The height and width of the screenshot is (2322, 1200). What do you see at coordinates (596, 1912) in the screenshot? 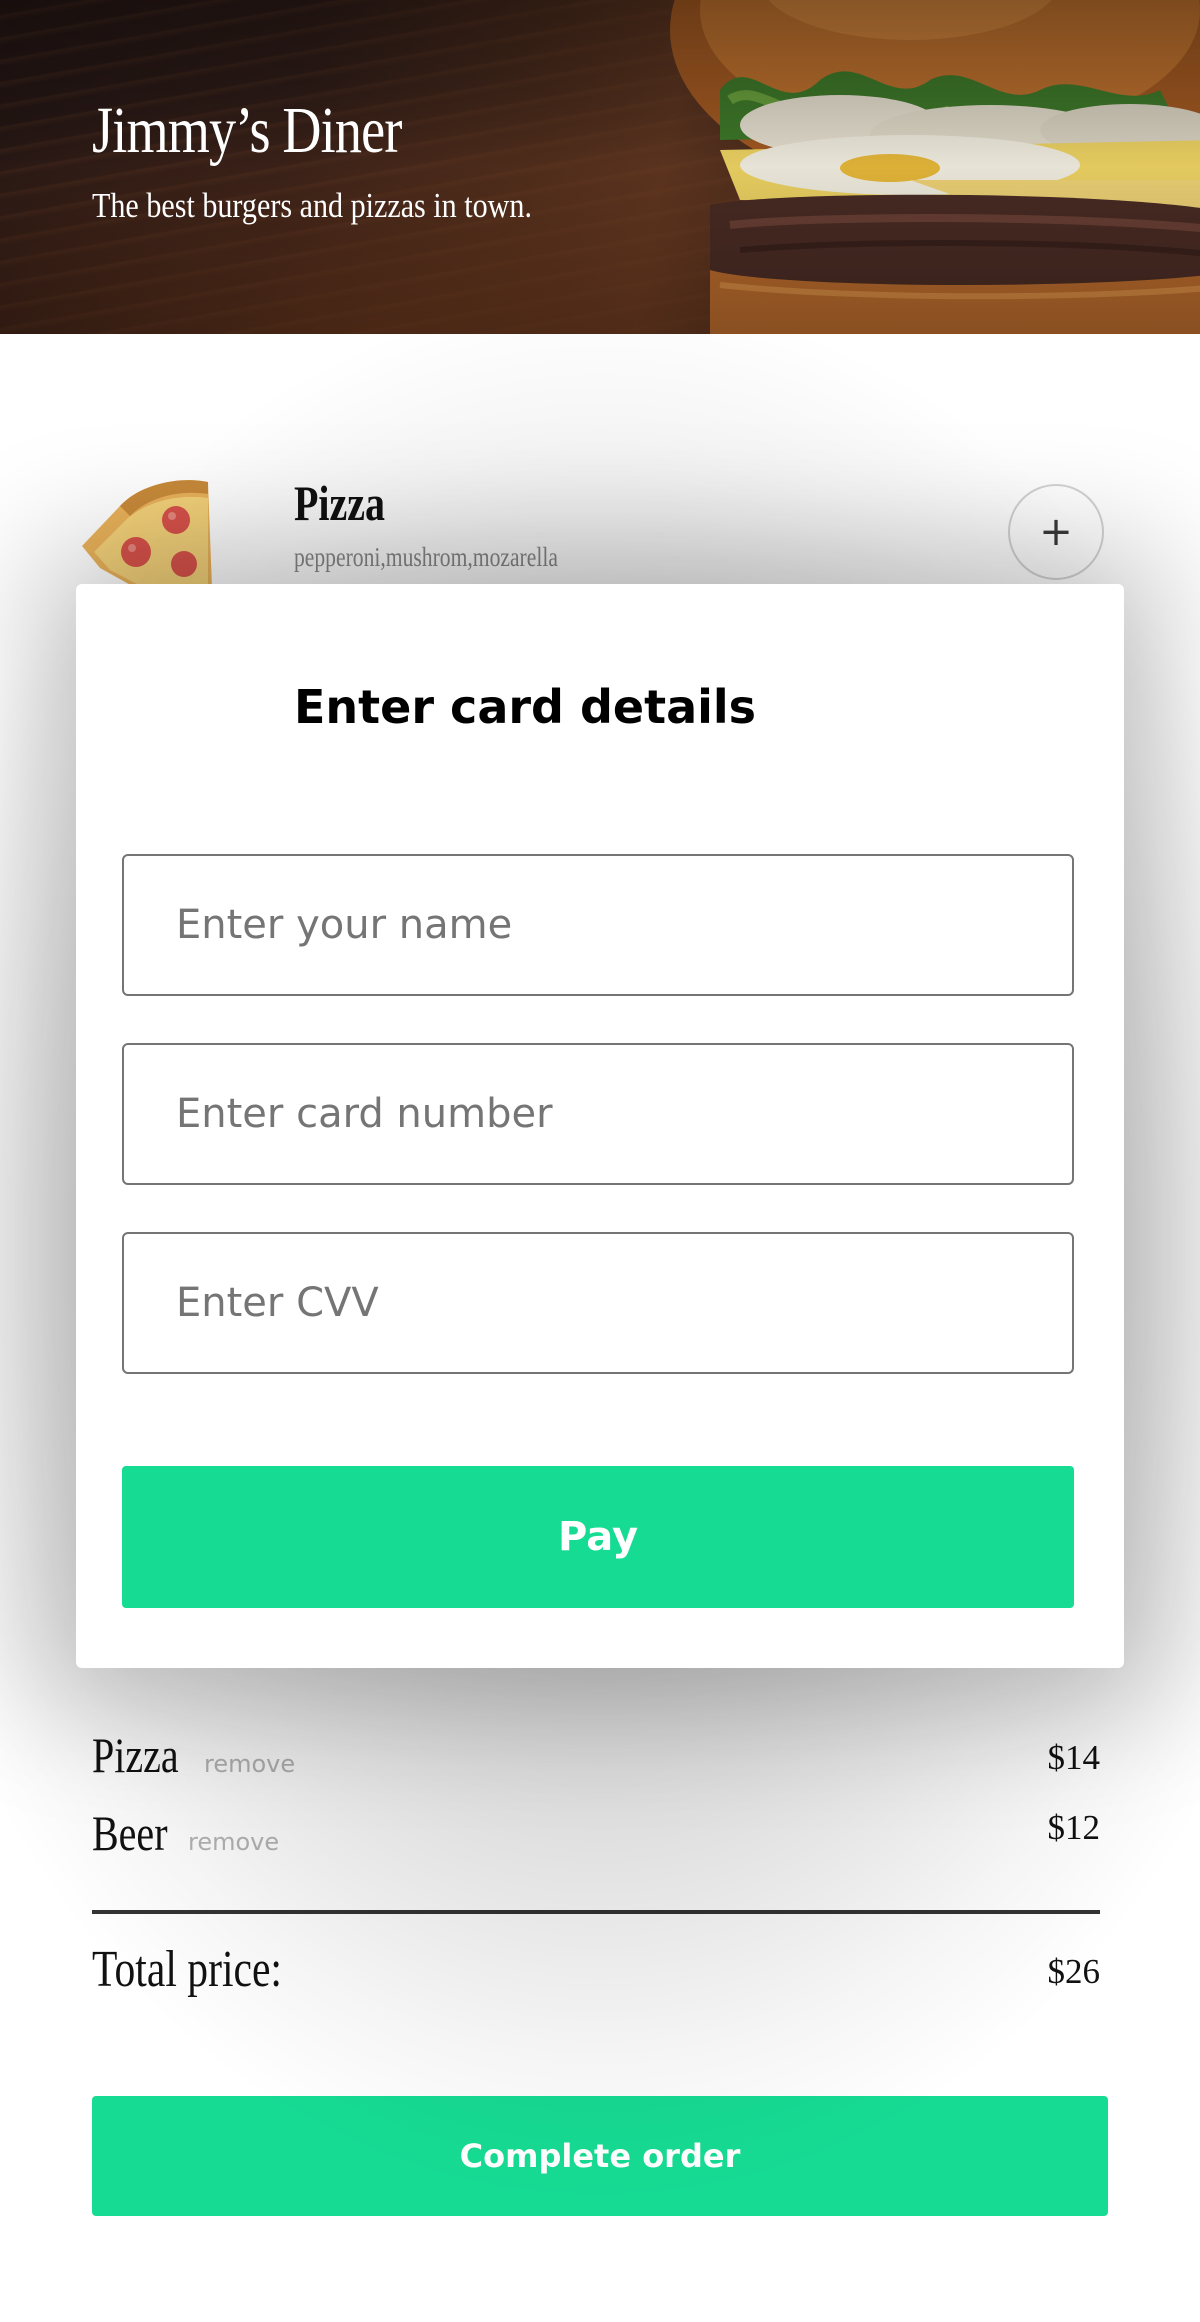
I see `order-divider` at bounding box center [596, 1912].